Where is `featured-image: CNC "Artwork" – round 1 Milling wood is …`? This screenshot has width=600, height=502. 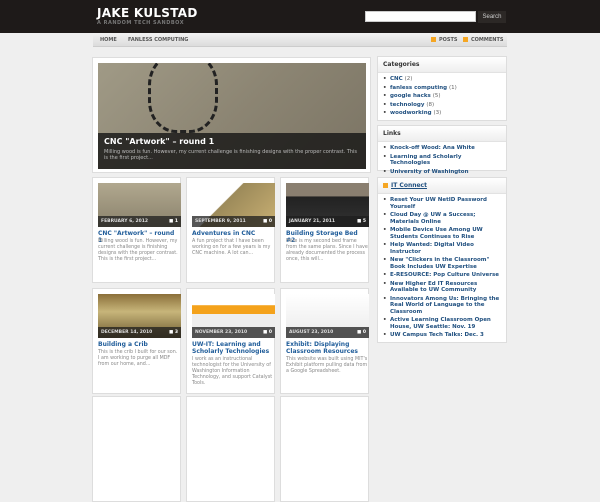
featured-image: CNC "Artwork" – round 1 Milling wood is … is located at coordinates (232, 116).